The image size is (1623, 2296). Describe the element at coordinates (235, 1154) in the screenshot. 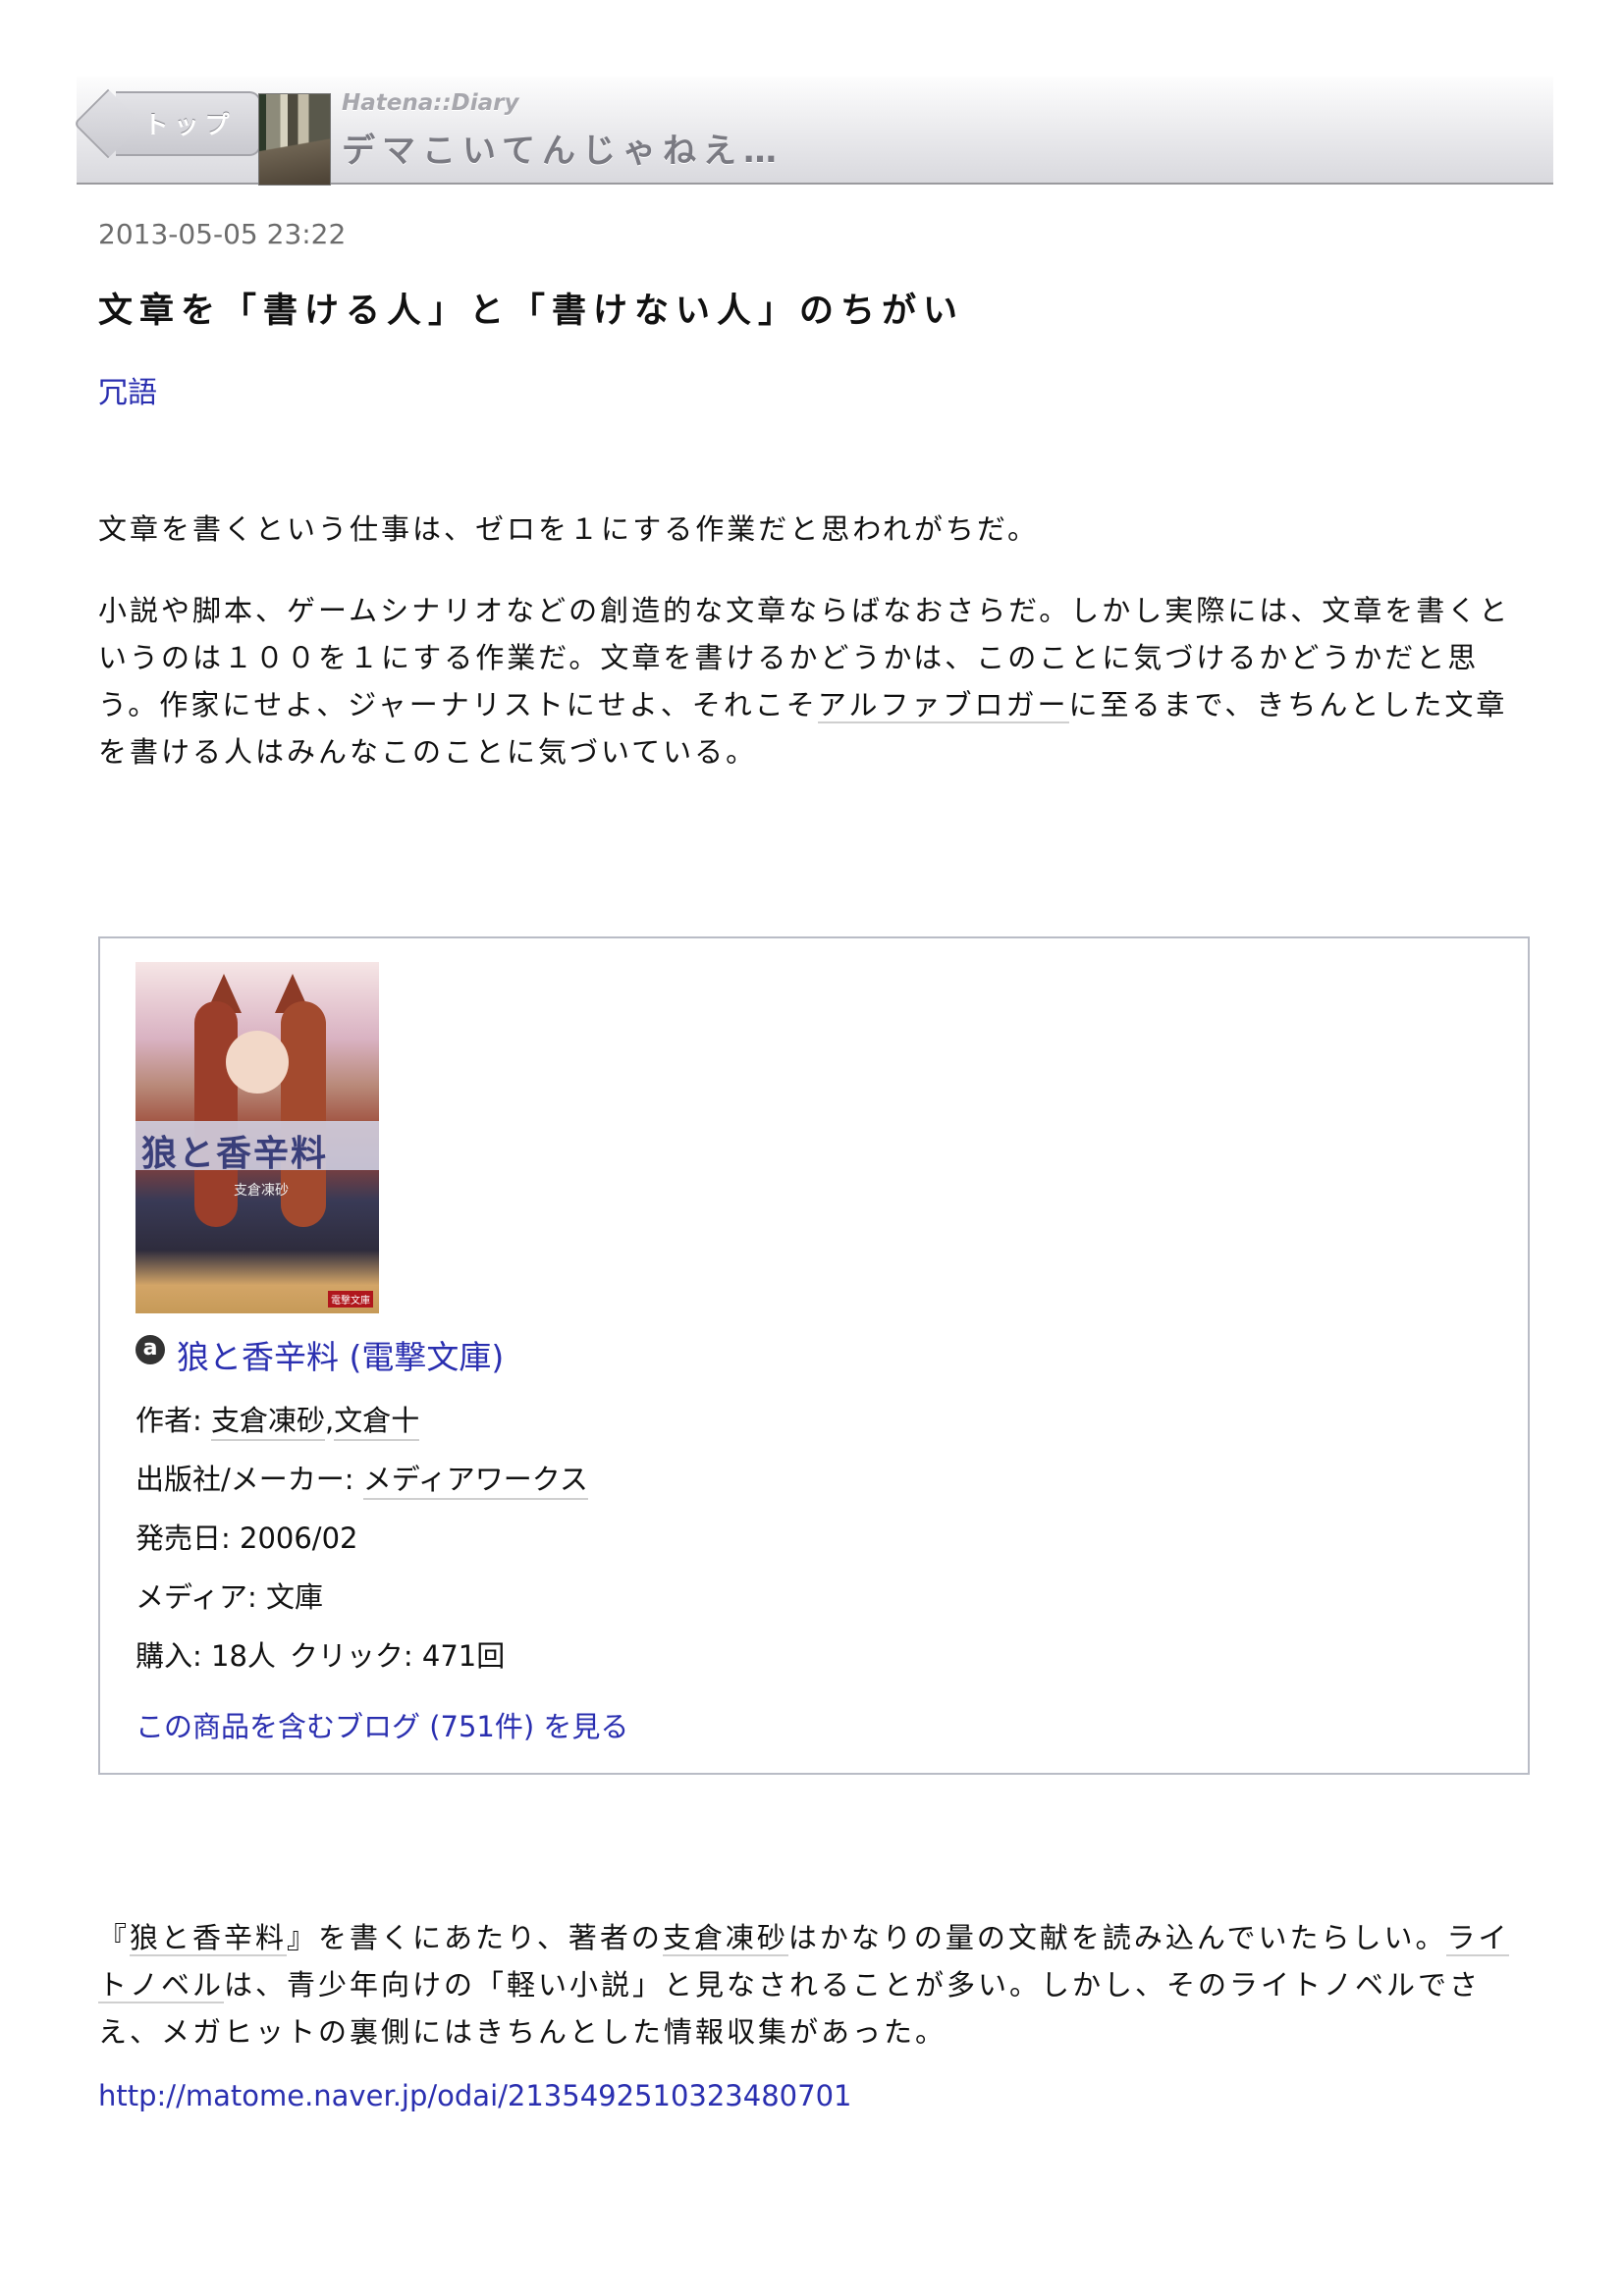

I see `cover-title-text: 狼と香辛料` at that location.